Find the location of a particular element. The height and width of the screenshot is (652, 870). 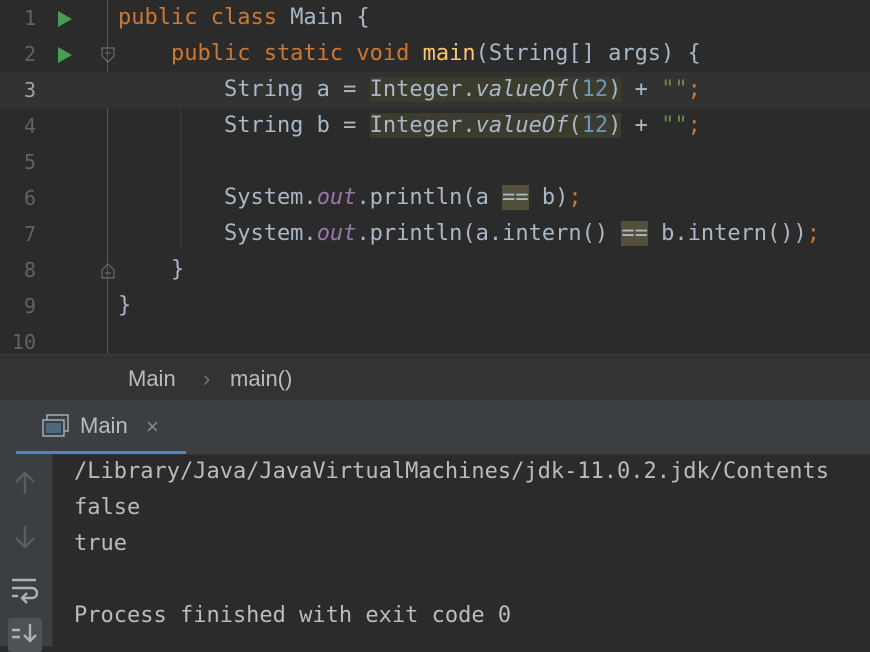

code-token: String b = is located at coordinates (244, 125).